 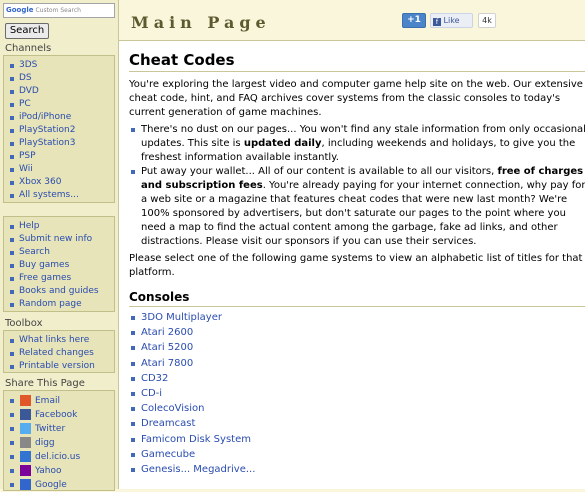 What do you see at coordinates (56, 415) in the screenshot?
I see `share-link-facebook: Facebook` at bounding box center [56, 415].